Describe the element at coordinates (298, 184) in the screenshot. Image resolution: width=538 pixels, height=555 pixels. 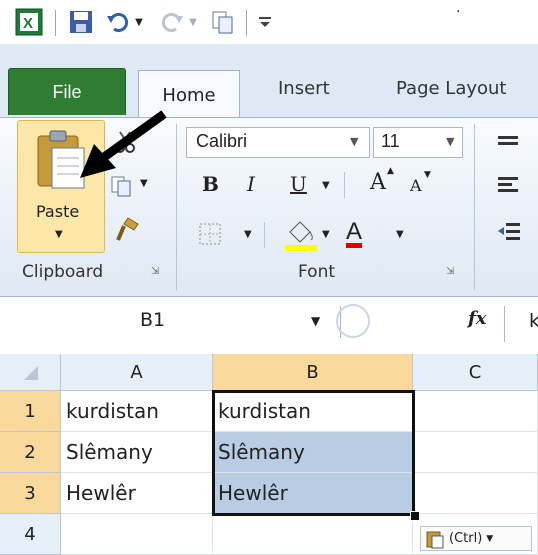
I see `underline-button: U` at that location.